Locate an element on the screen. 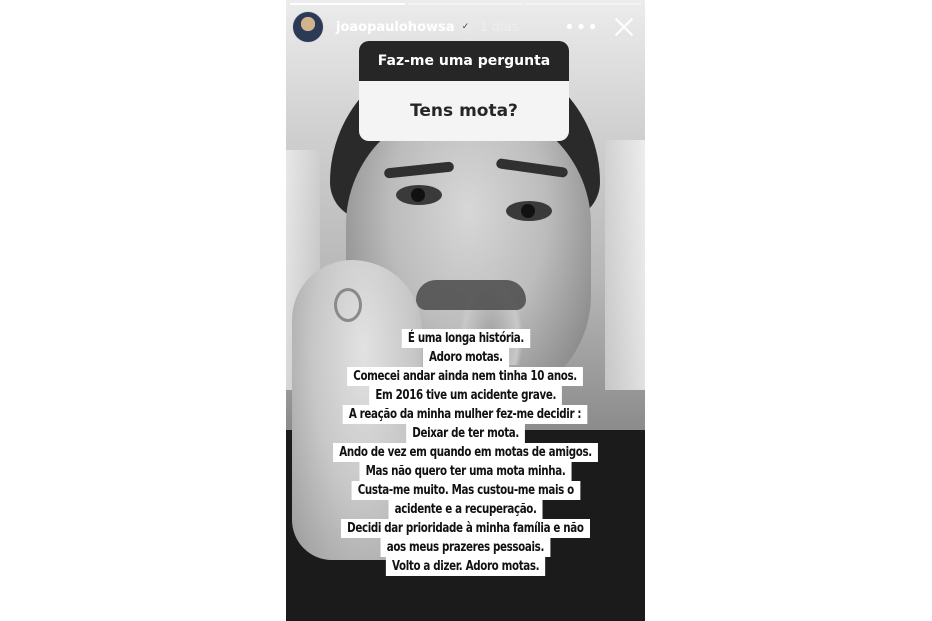 This screenshot has height=621, width=932. answer-line-row: Deixar de ter mota. is located at coordinates (465, 432).